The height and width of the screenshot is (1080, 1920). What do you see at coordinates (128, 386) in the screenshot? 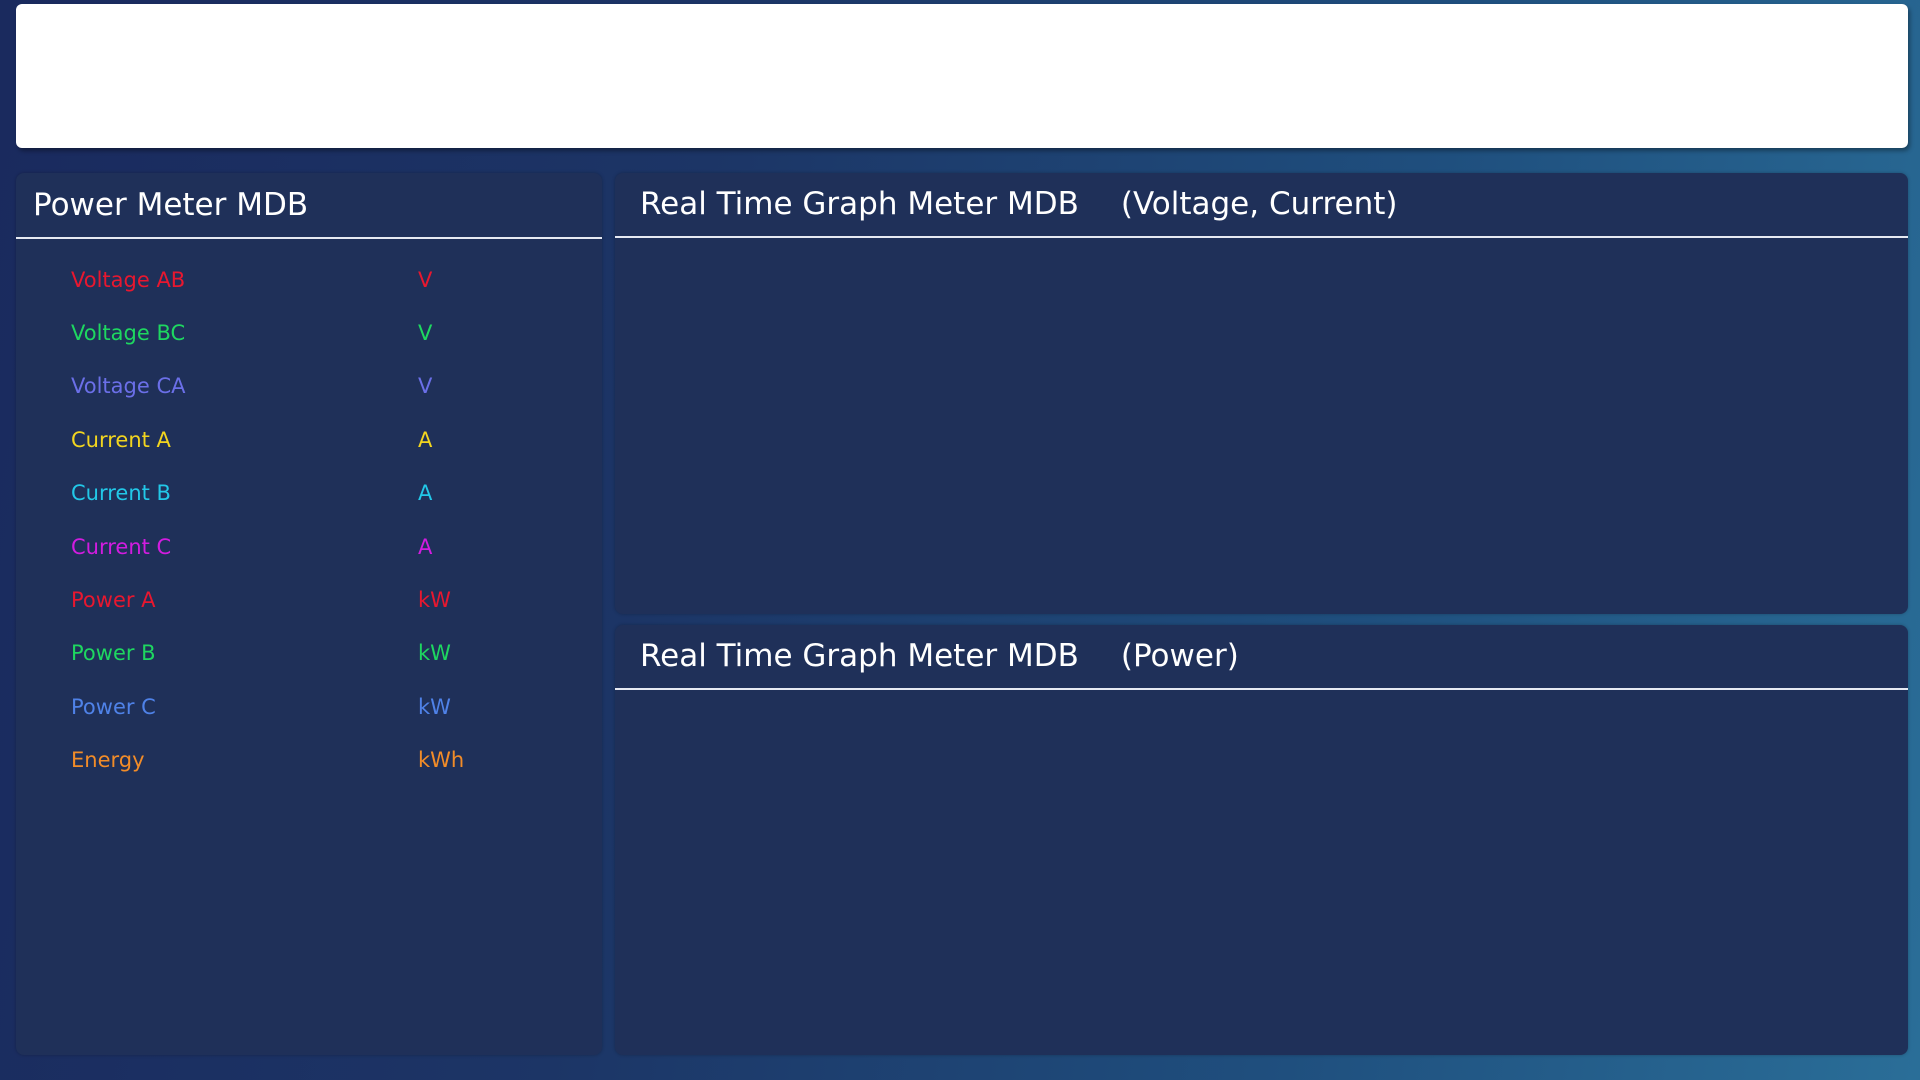
I see `meter-label: Voltage CA` at bounding box center [128, 386].